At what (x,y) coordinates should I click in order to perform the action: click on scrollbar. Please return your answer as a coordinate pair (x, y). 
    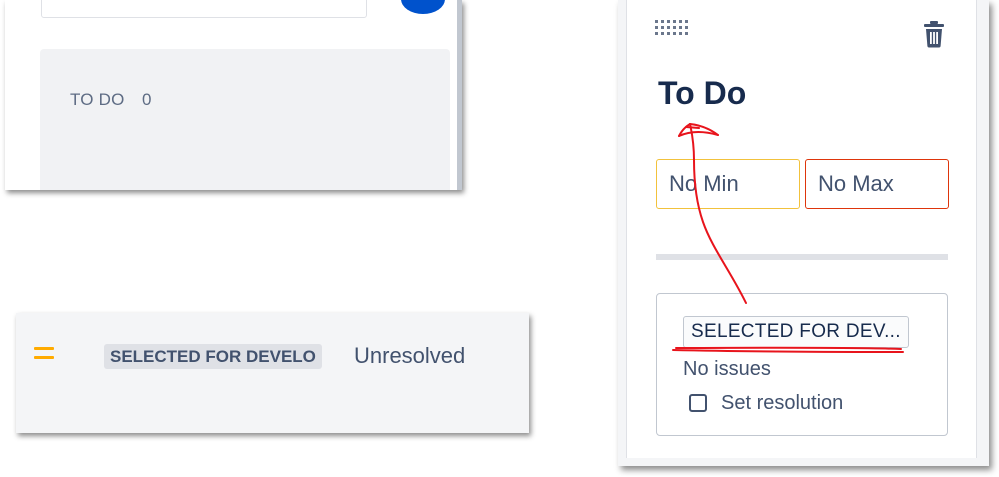
    Looking at the image, I should click on (459, 95).